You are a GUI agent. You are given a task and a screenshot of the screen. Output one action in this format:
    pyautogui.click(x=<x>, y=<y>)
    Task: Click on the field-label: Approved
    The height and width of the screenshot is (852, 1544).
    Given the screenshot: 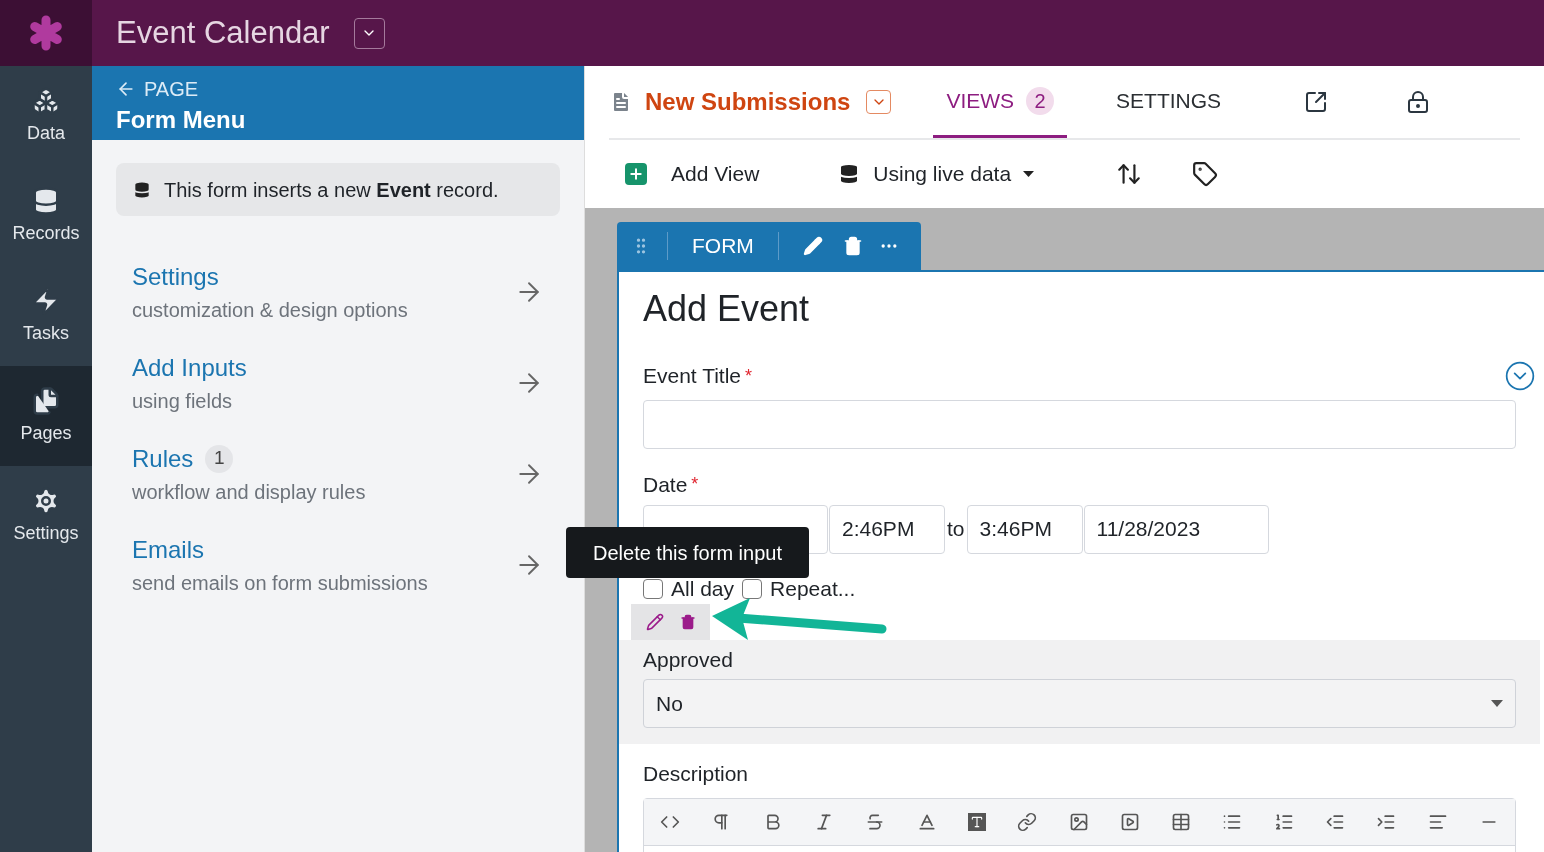 What is the action you would take?
    pyautogui.click(x=688, y=659)
    